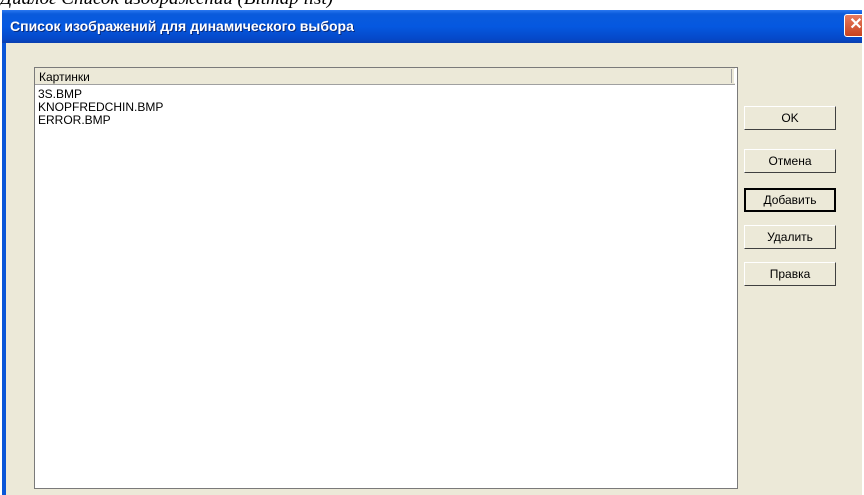 This screenshot has height=495, width=864. What do you see at coordinates (385, 76) in the screenshot?
I see `list-header: Картинки` at bounding box center [385, 76].